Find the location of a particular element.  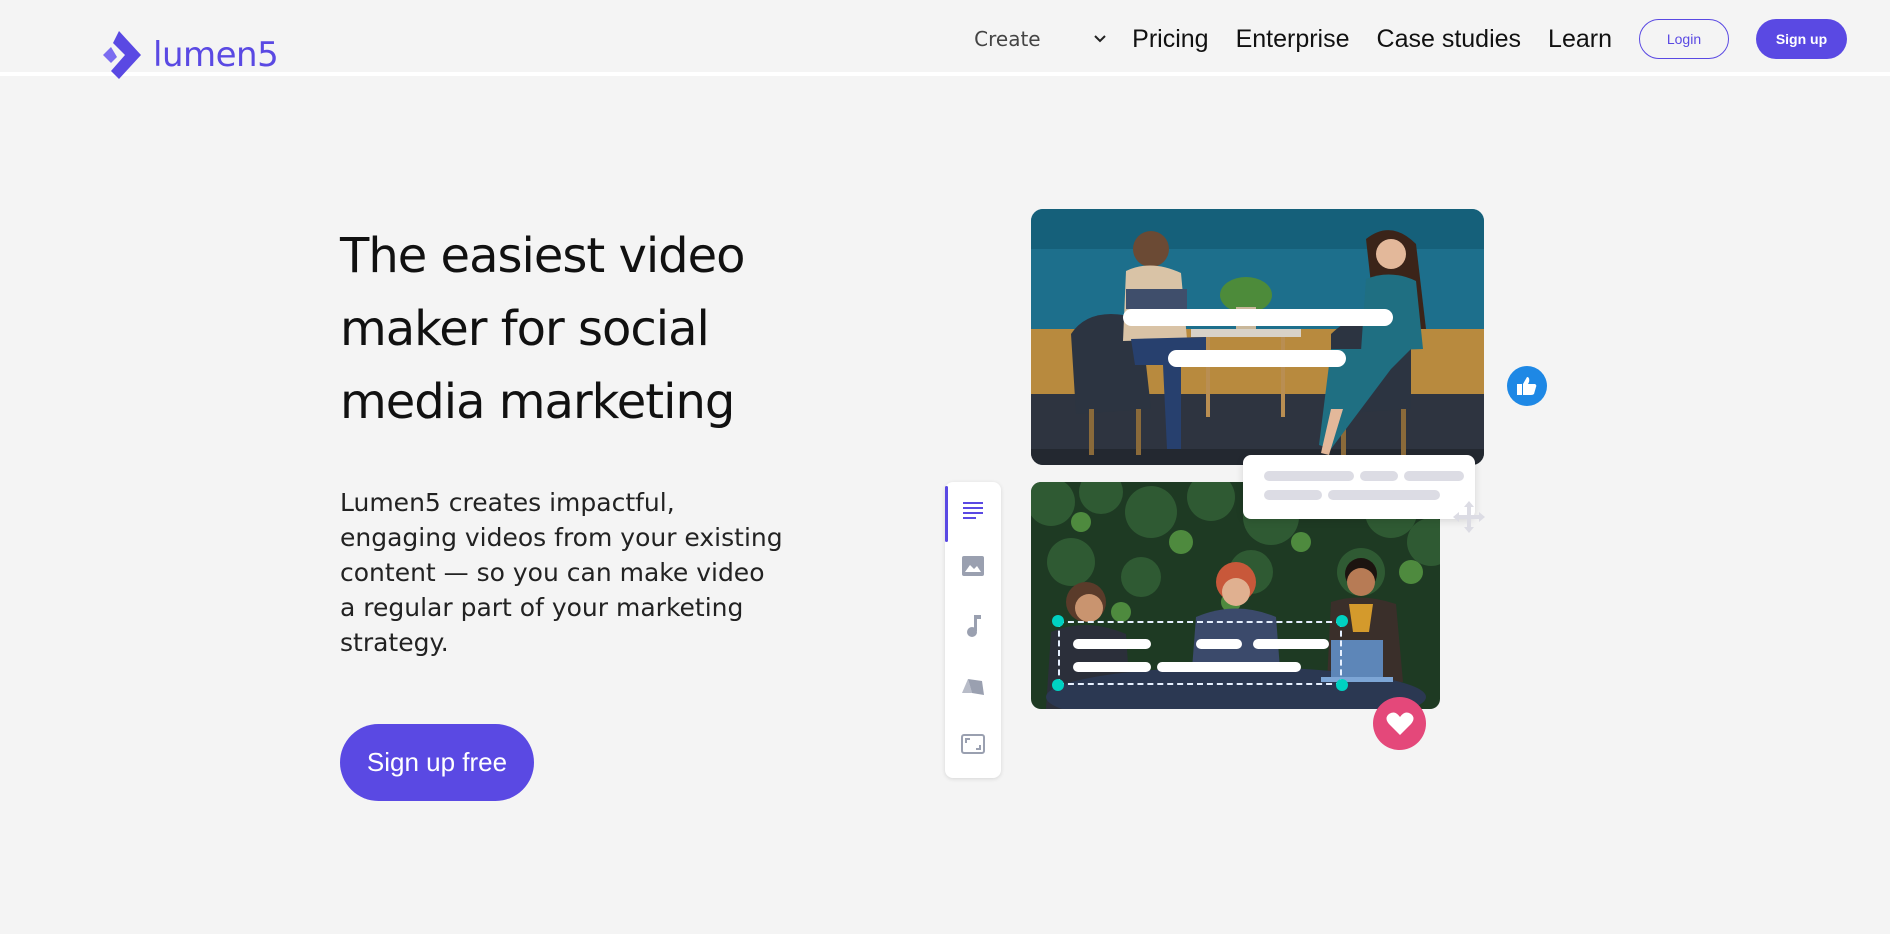

active-tool-indicator is located at coordinates (946, 514).